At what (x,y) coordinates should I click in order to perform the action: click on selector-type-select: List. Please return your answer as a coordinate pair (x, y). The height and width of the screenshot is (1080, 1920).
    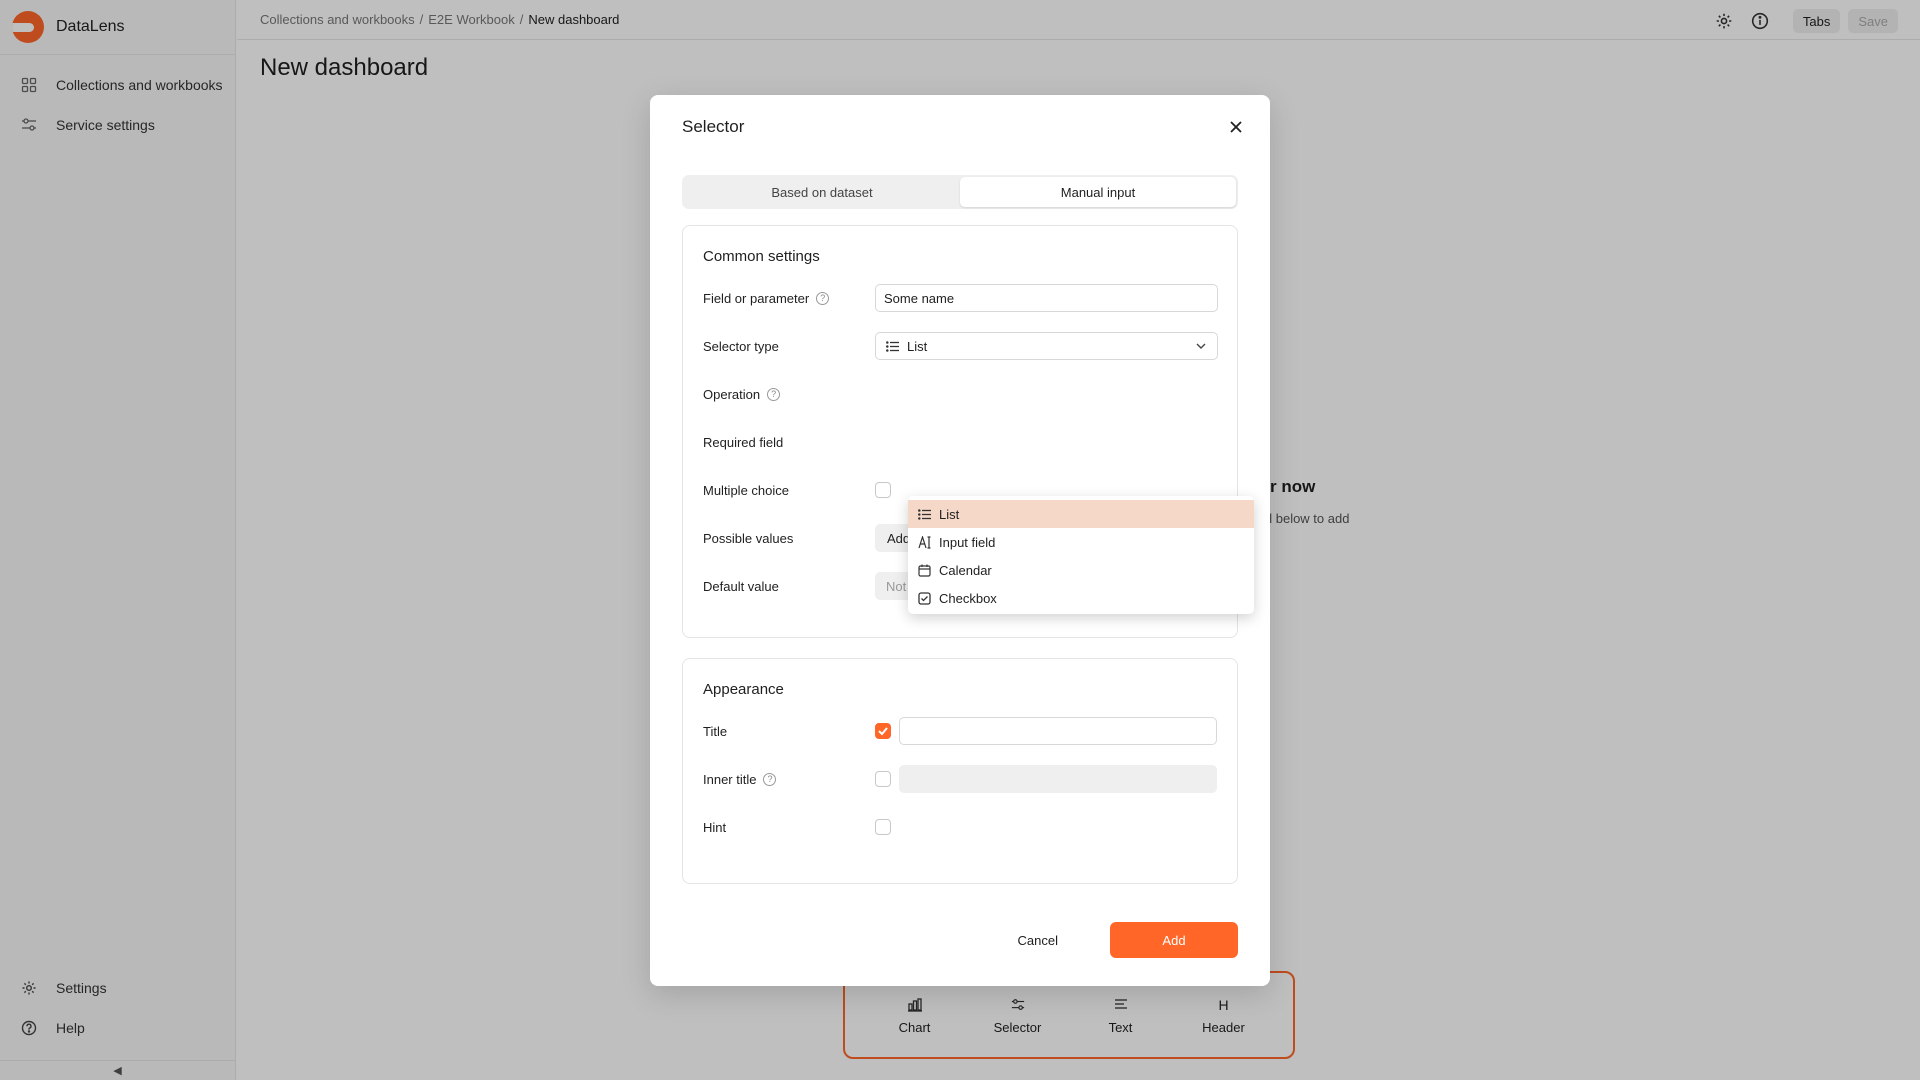
    Looking at the image, I should click on (1046, 346).